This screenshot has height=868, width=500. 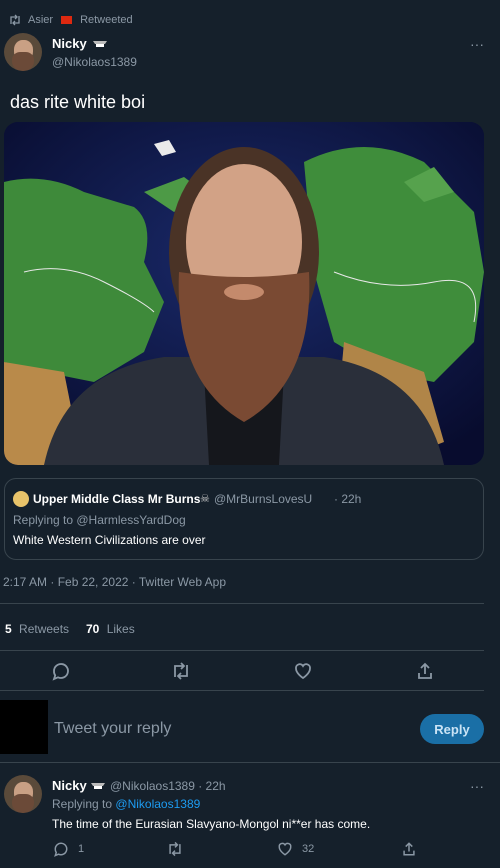 What do you see at coordinates (69, 785) in the screenshot?
I see `reply-author-name: Nicky` at bounding box center [69, 785].